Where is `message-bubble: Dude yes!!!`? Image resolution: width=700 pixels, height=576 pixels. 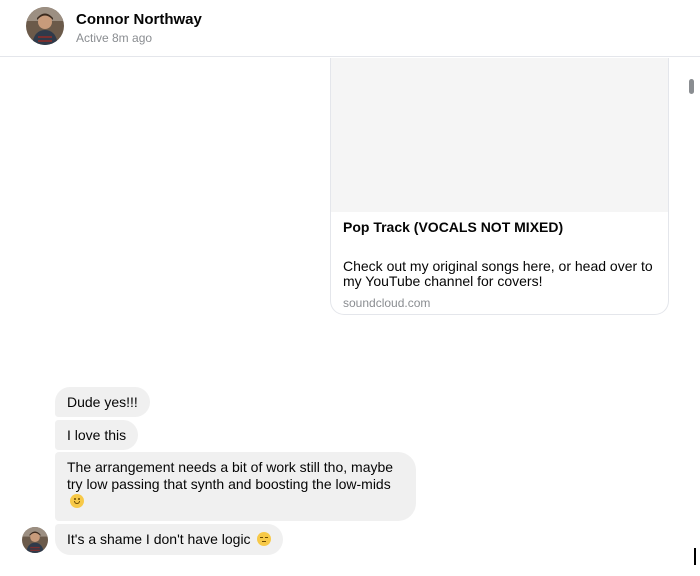 message-bubble: Dude yes!!! is located at coordinates (102, 402).